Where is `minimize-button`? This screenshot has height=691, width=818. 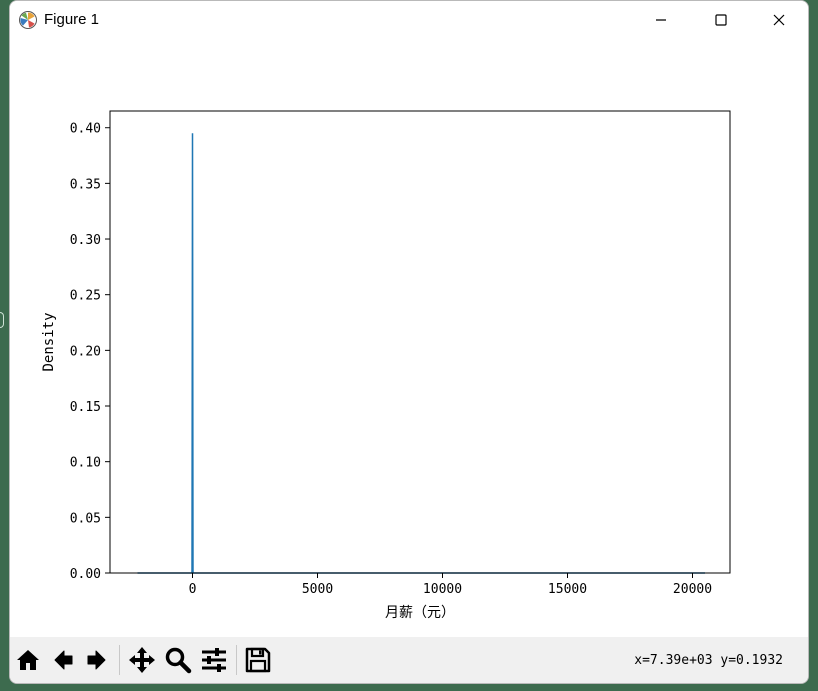
minimize-button is located at coordinates (661, 20).